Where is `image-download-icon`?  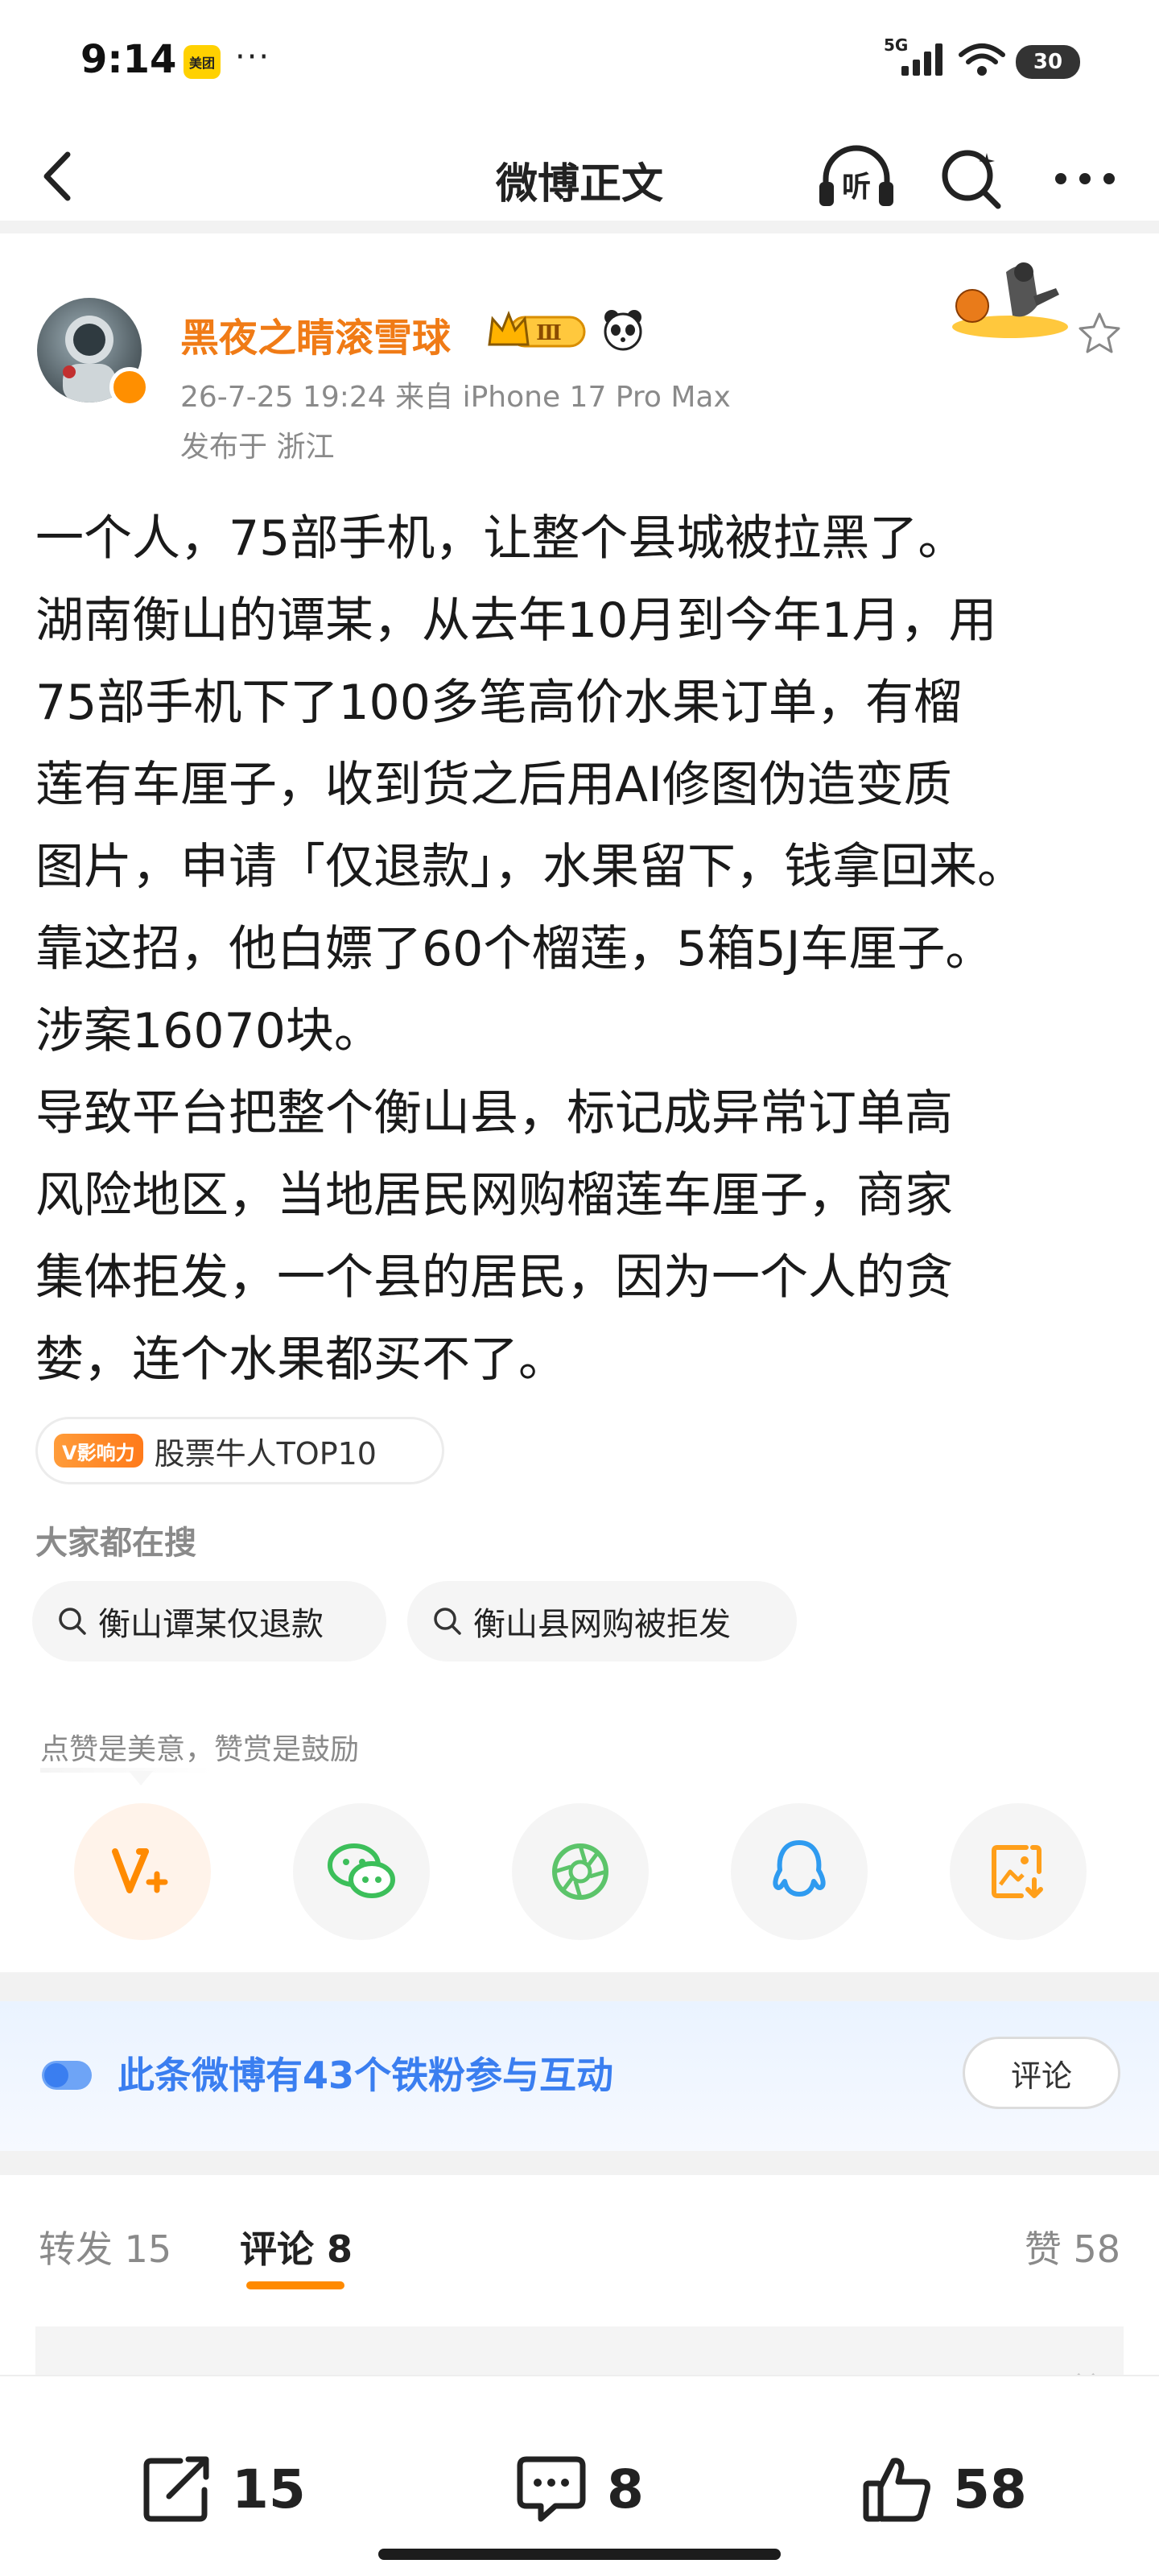
image-download-icon is located at coordinates (1017, 1871).